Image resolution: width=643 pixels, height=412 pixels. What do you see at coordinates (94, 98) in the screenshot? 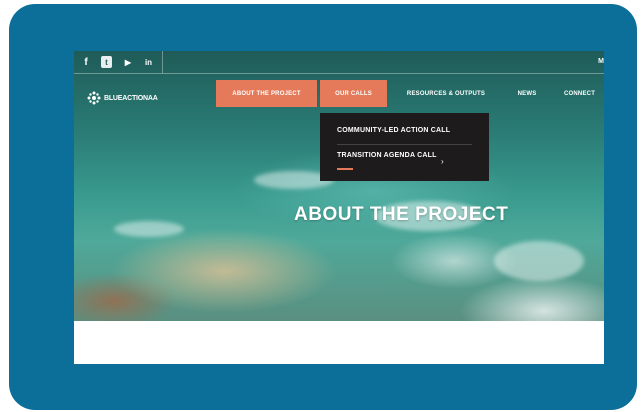
I see `logo-mark-icon` at bounding box center [94, 98].